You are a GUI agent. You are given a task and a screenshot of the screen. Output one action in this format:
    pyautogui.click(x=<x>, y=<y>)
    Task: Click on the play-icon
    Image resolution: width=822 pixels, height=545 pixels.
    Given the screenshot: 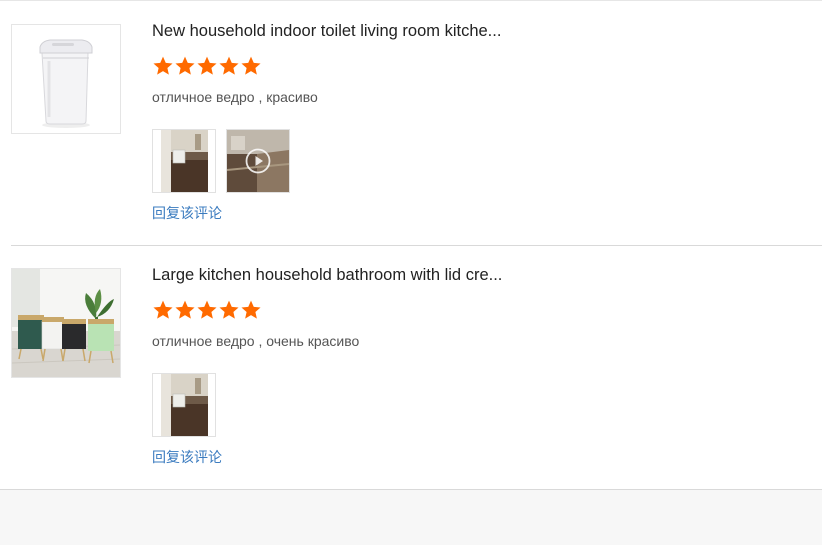 What is the action you would take?
    pyautogui.click(x=258, y=161)
    